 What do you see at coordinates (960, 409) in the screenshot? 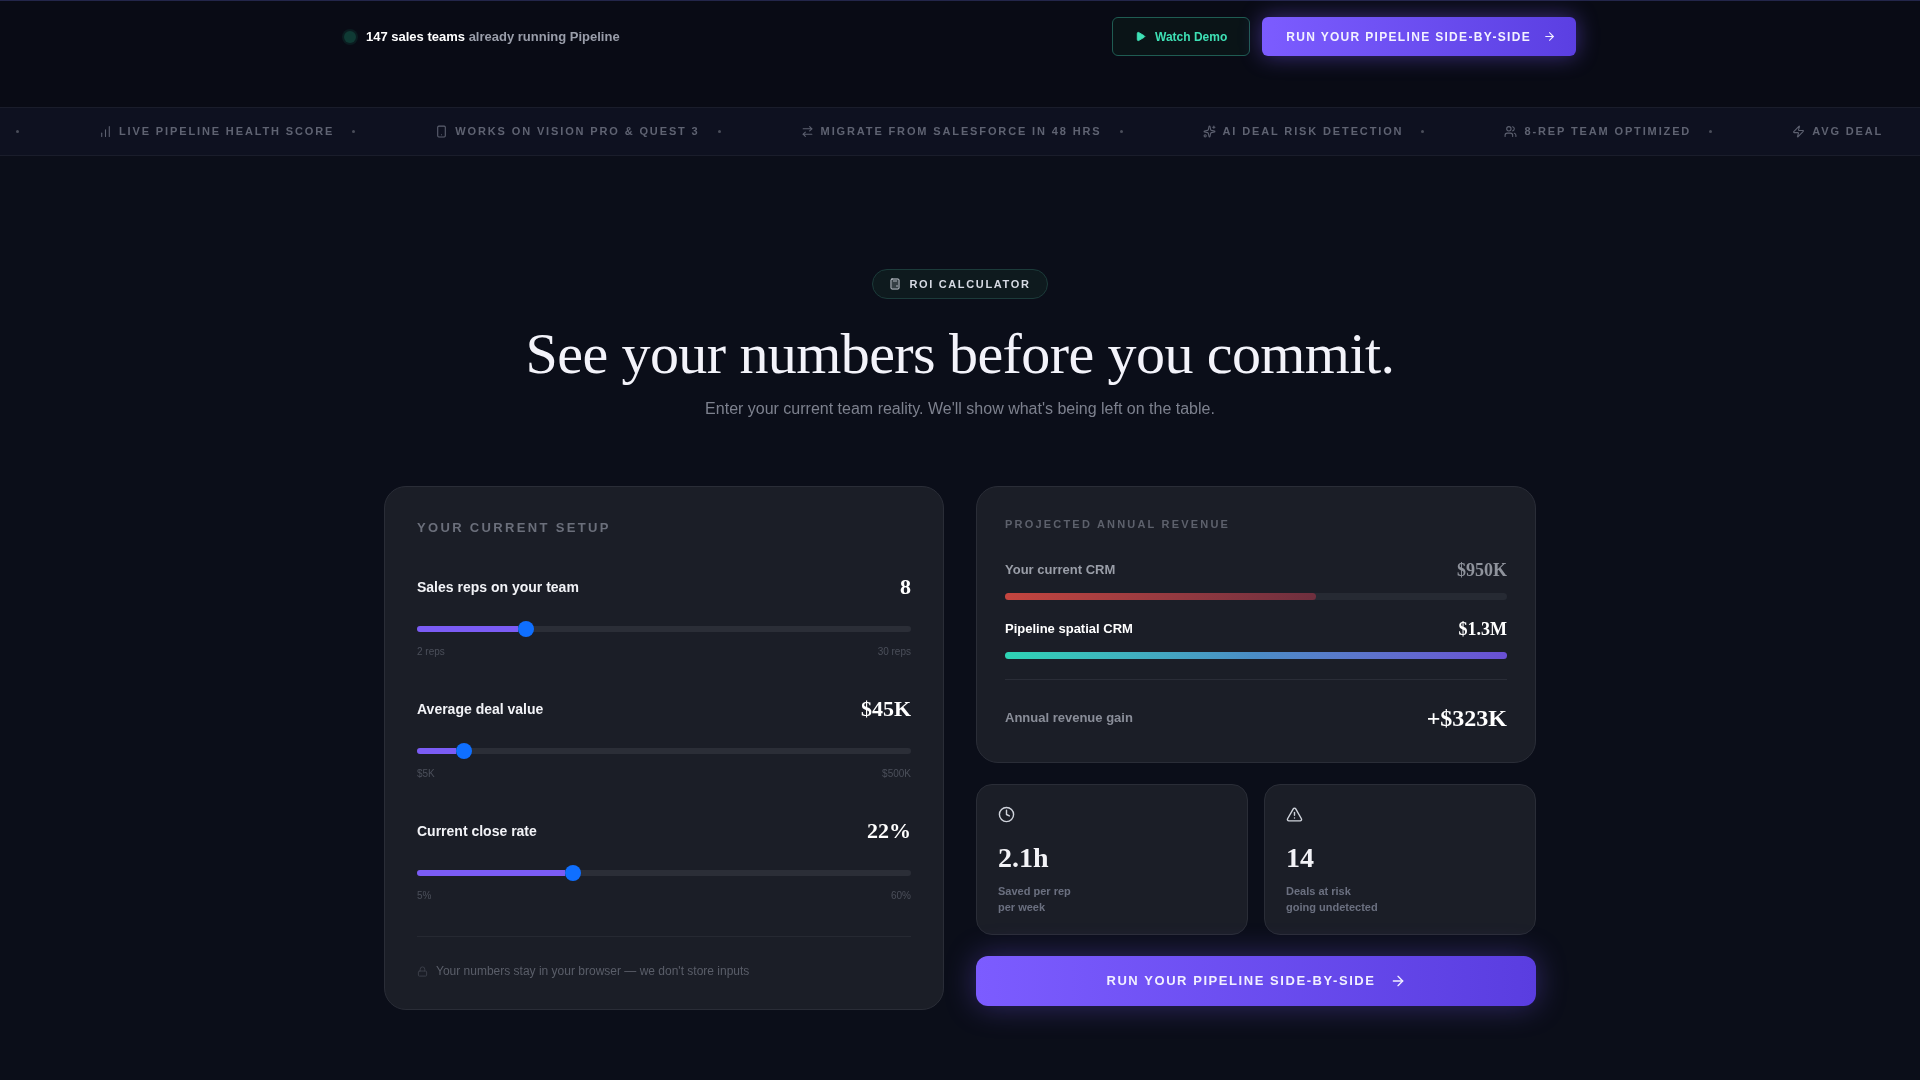
I see `page-subtitle: Enter your current team reality. We'll show what's being left on the table.` at bounding box center [960, 409].